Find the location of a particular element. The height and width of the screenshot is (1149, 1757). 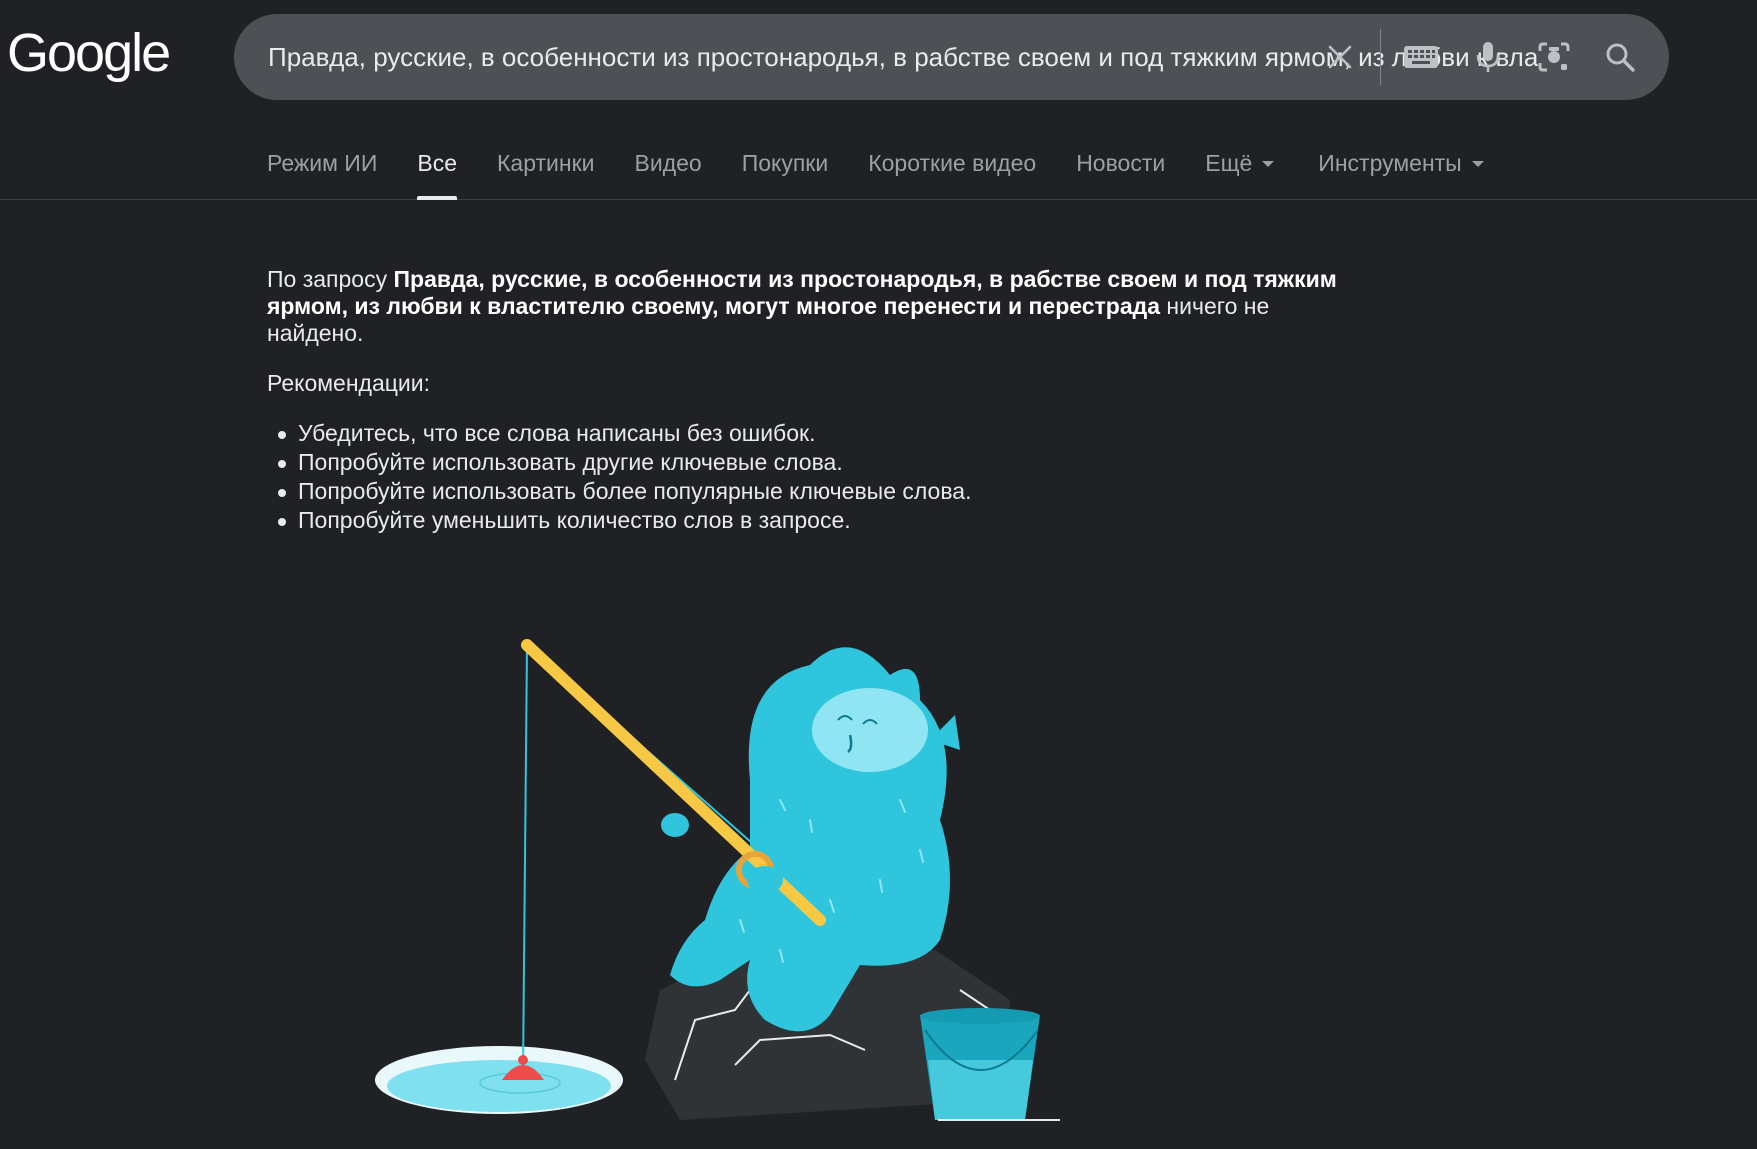

recommendations-title: Рекомендации: is located at coordinates (349, 383).